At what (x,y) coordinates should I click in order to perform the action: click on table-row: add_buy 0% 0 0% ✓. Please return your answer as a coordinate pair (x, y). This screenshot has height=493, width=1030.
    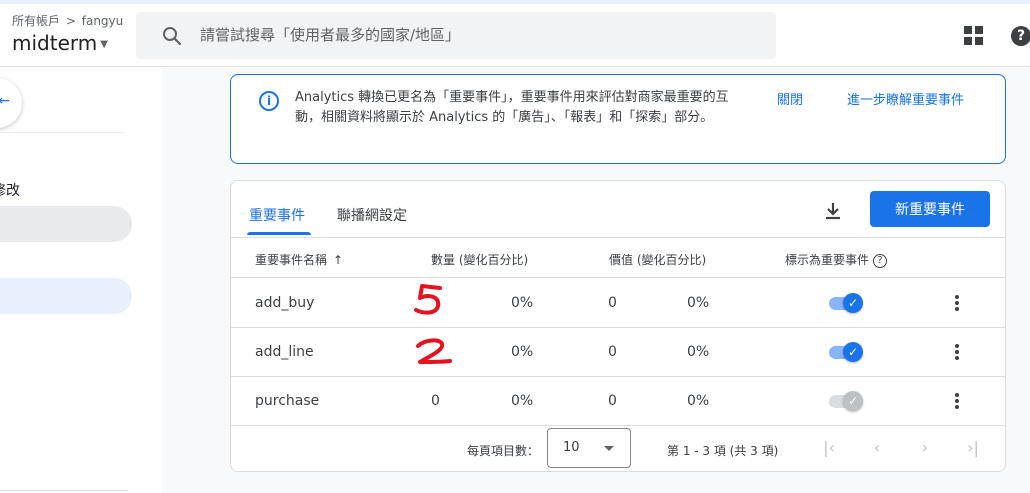
    Looking at the image, I should click on (618, 303).